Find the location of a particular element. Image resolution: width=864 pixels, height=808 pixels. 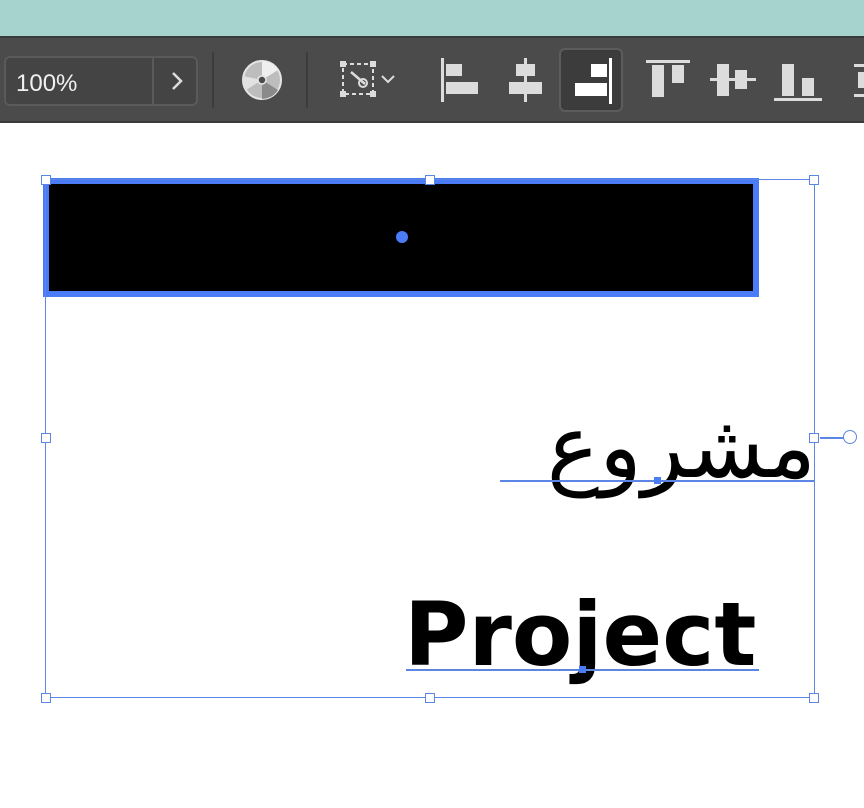

toolbar-overflow-button is located at coordinates (852, 80).